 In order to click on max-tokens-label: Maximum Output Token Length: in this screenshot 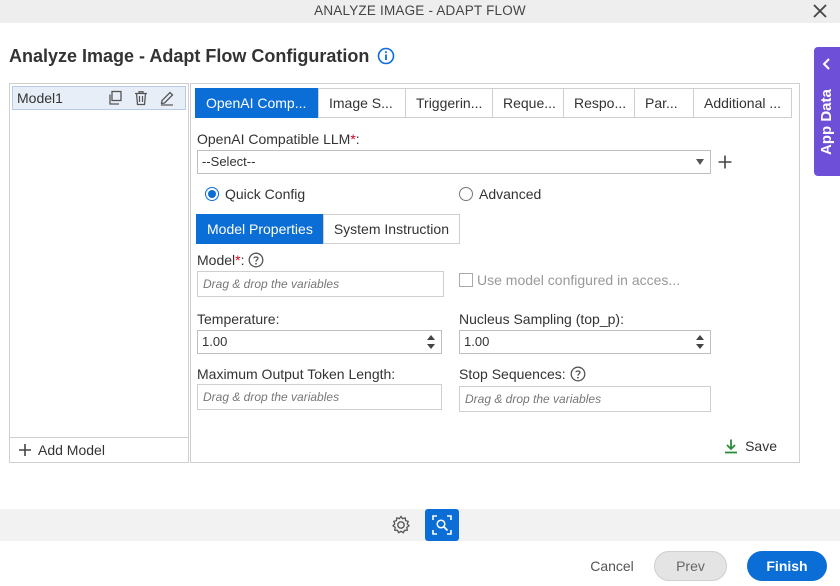, I will do `click(296, 374)`.